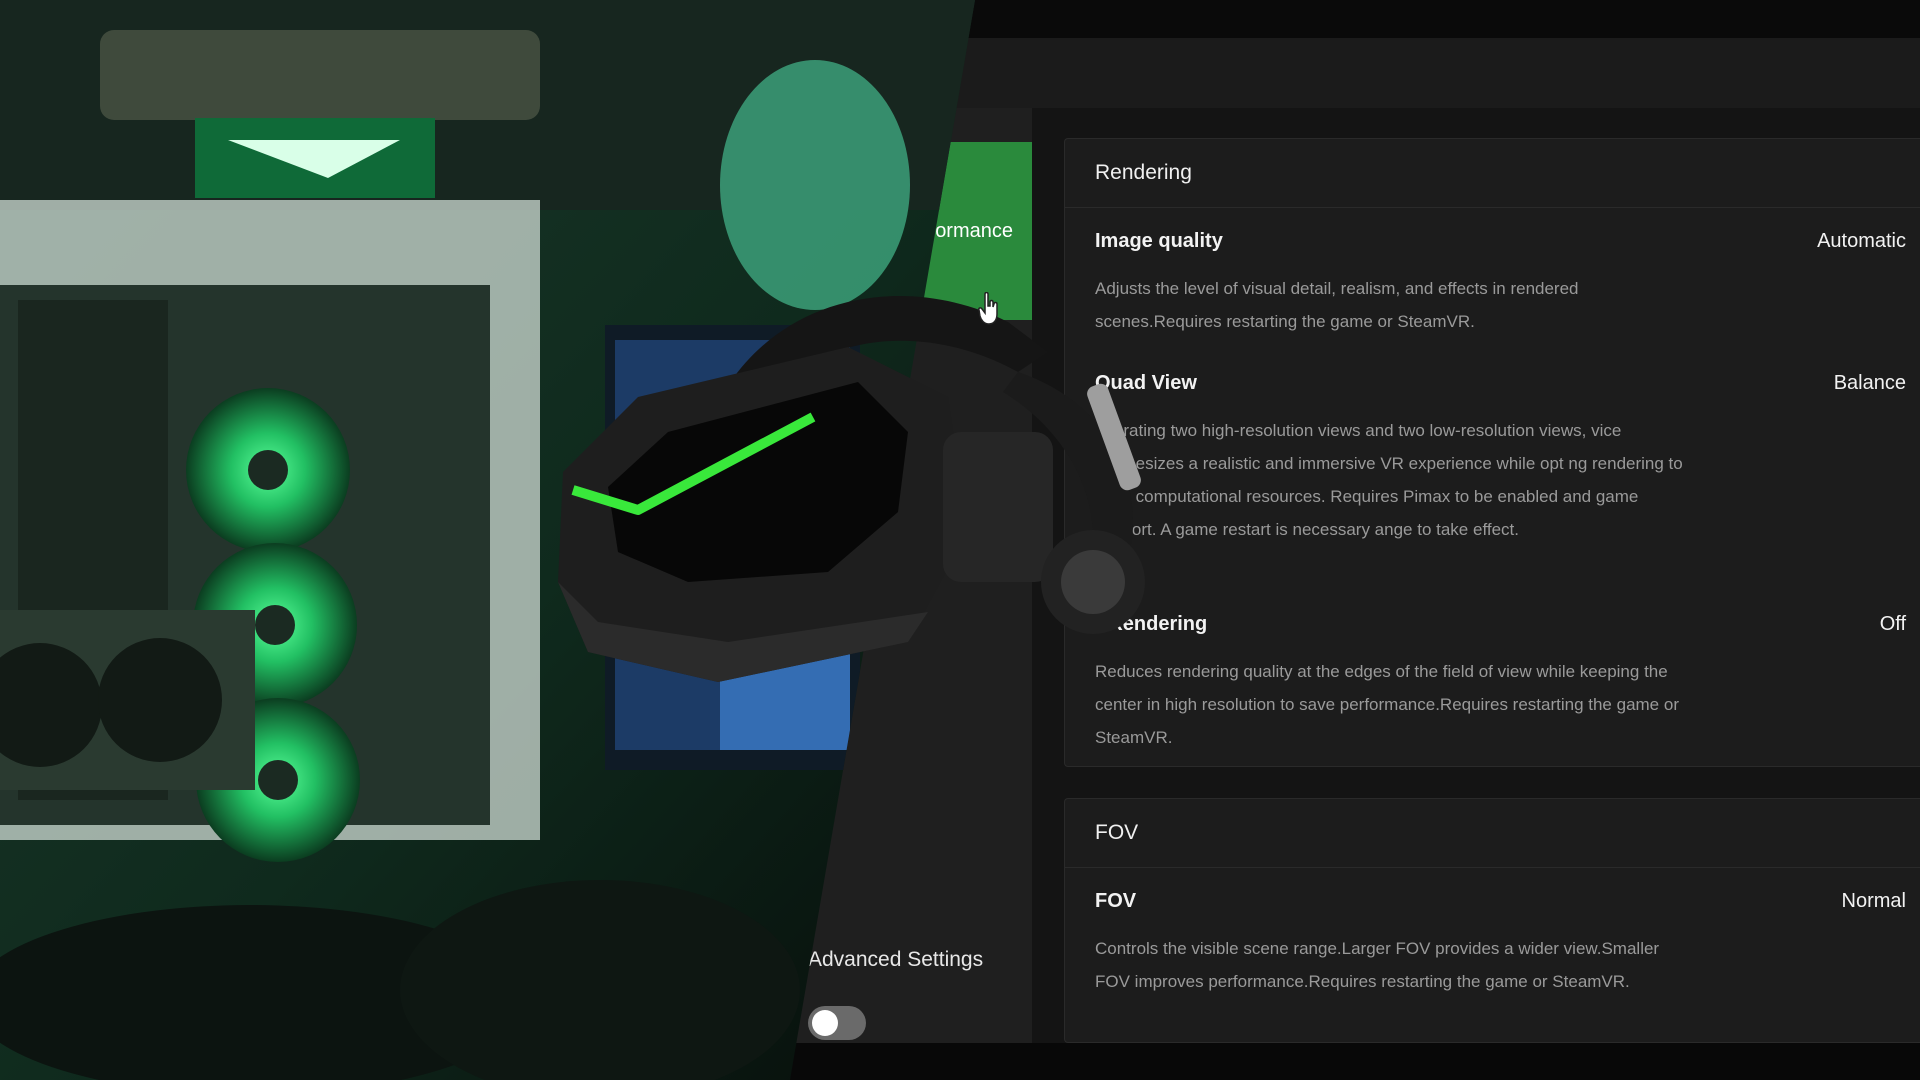 Image resolution: width=1920 pixels, height=1080 pixels. I want to click on advanced-settings-label: Advanced Settings, so click(896, 959).